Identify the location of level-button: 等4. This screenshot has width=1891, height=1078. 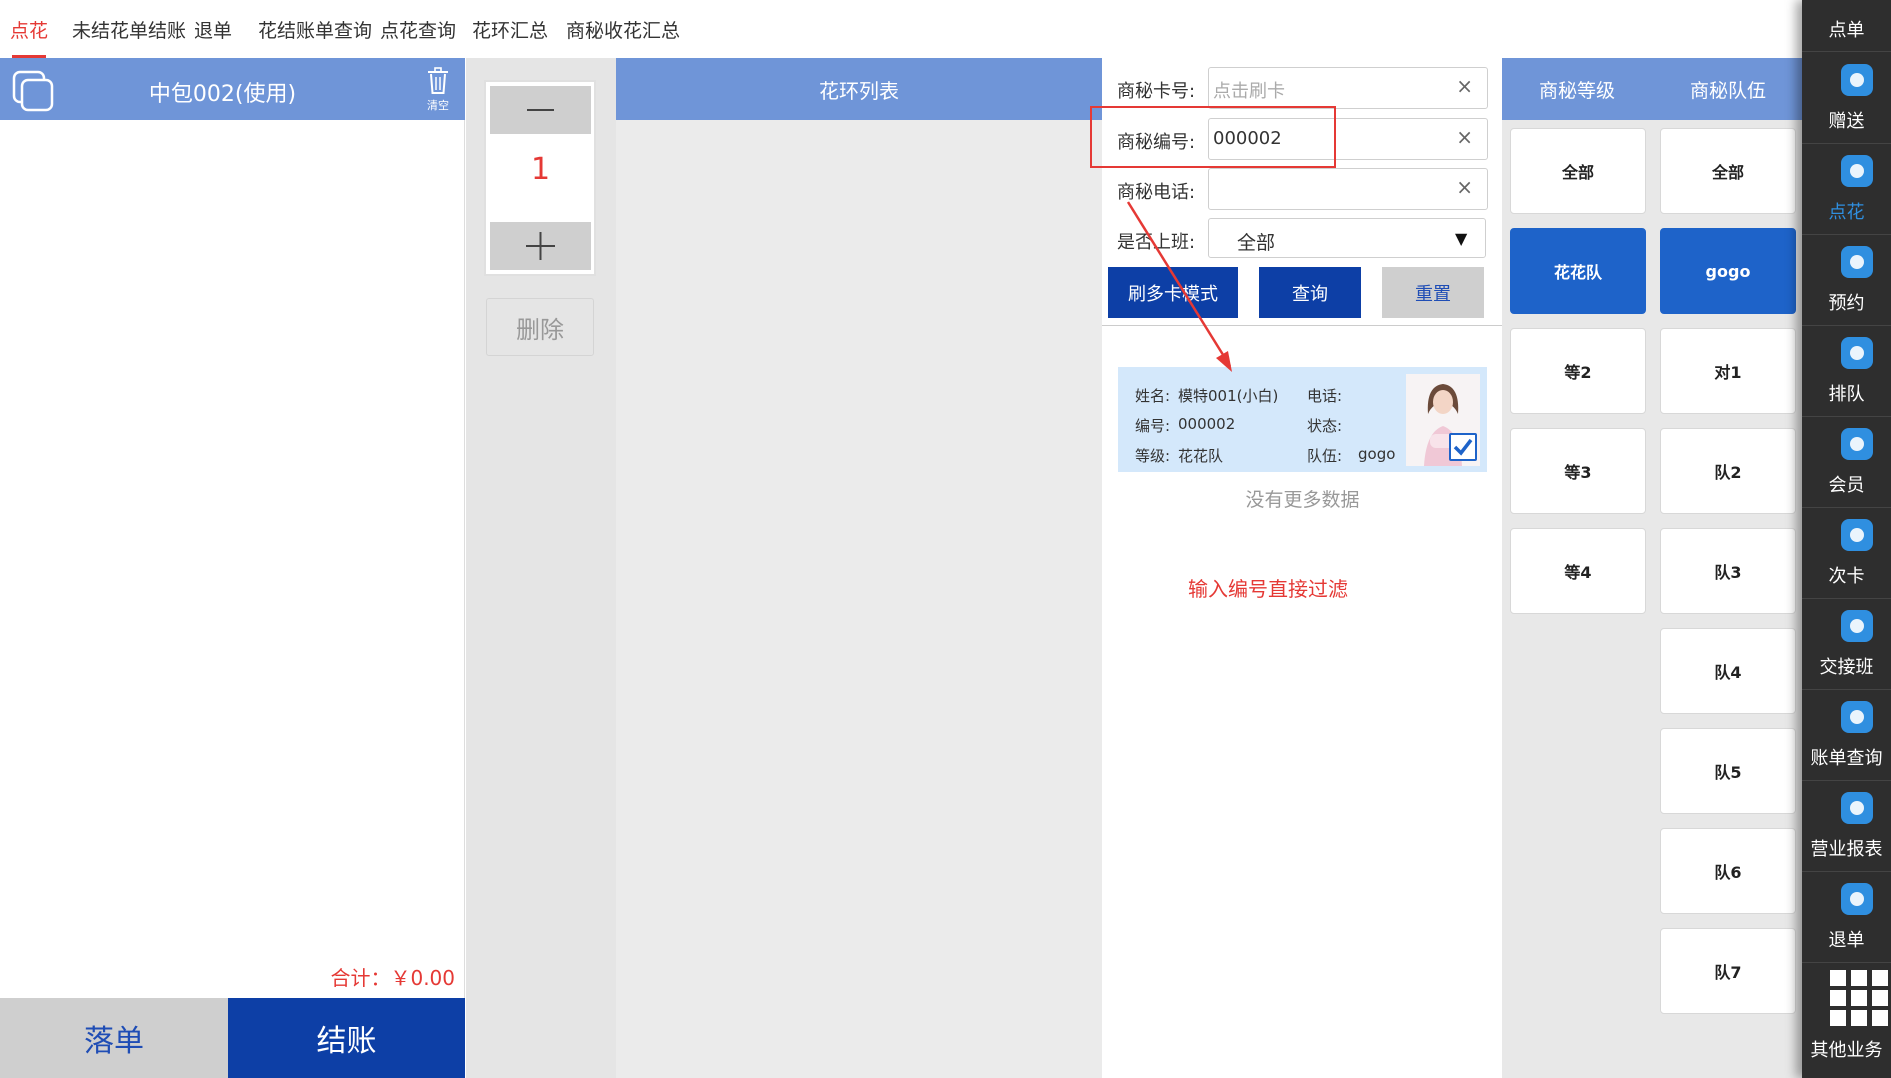
(1578, 571).